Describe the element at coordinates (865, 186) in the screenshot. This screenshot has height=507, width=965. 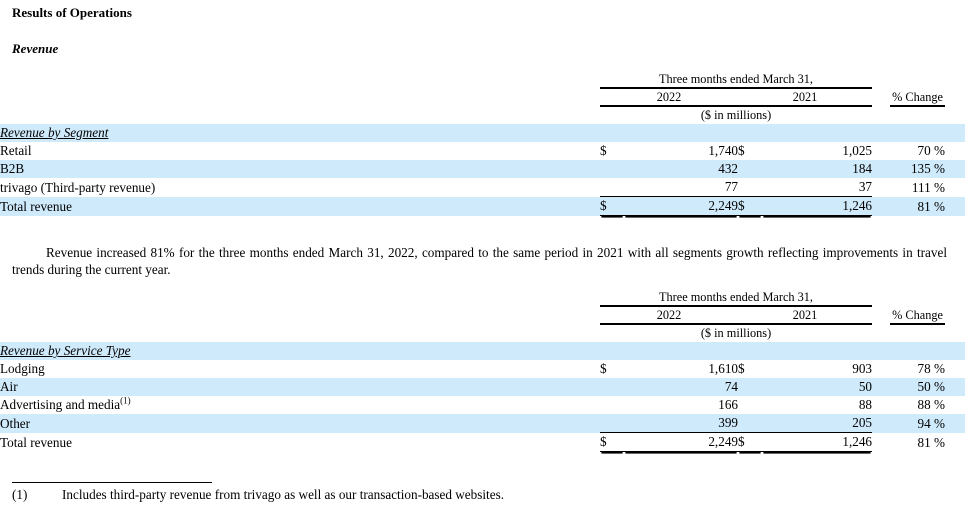
I see `row-value-2021: 37` at that location.